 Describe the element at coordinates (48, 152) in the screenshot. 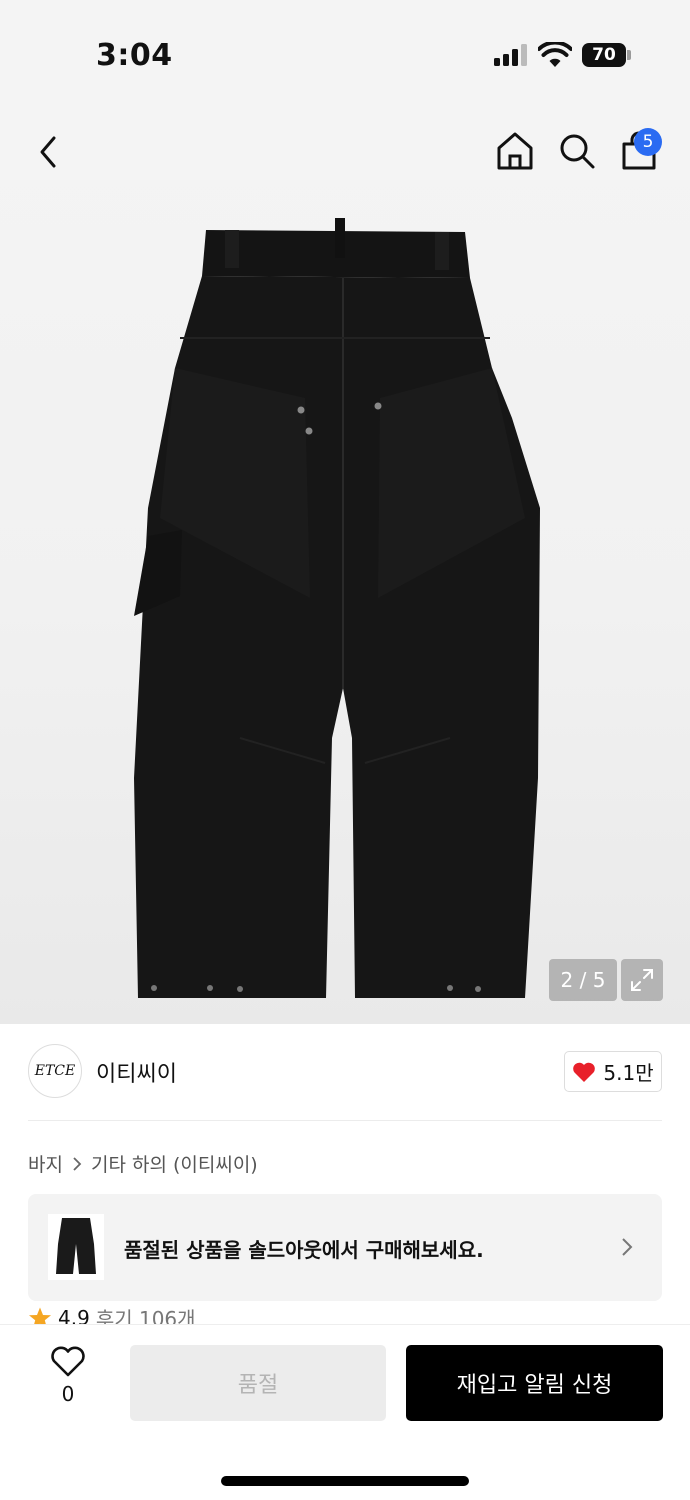

I see `back-icon` at that location.